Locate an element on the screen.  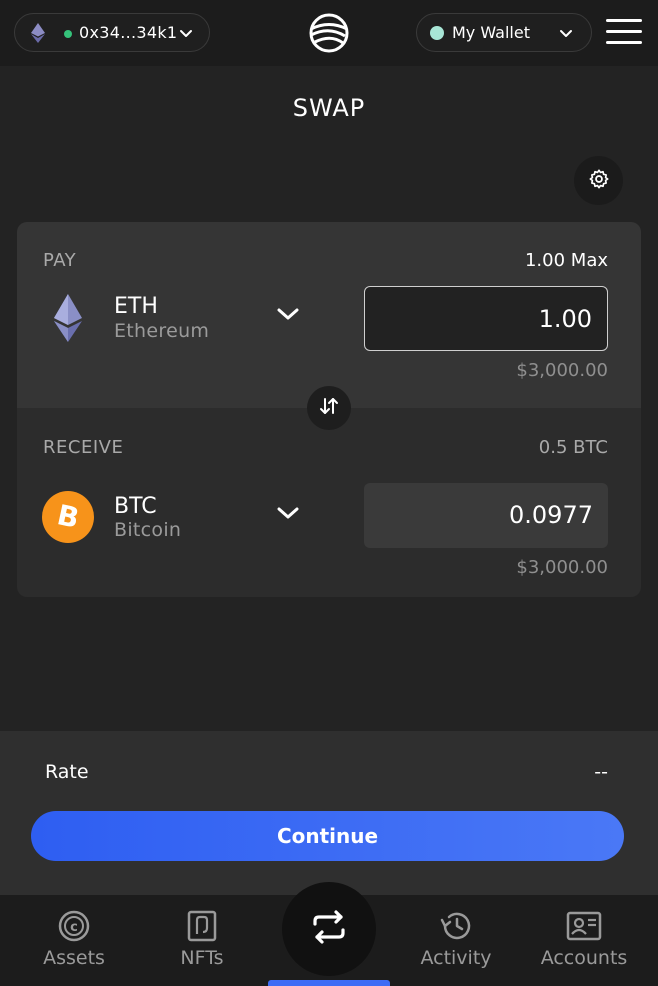
pay-token-name: Ethereum is located at coordinates (162, 331).